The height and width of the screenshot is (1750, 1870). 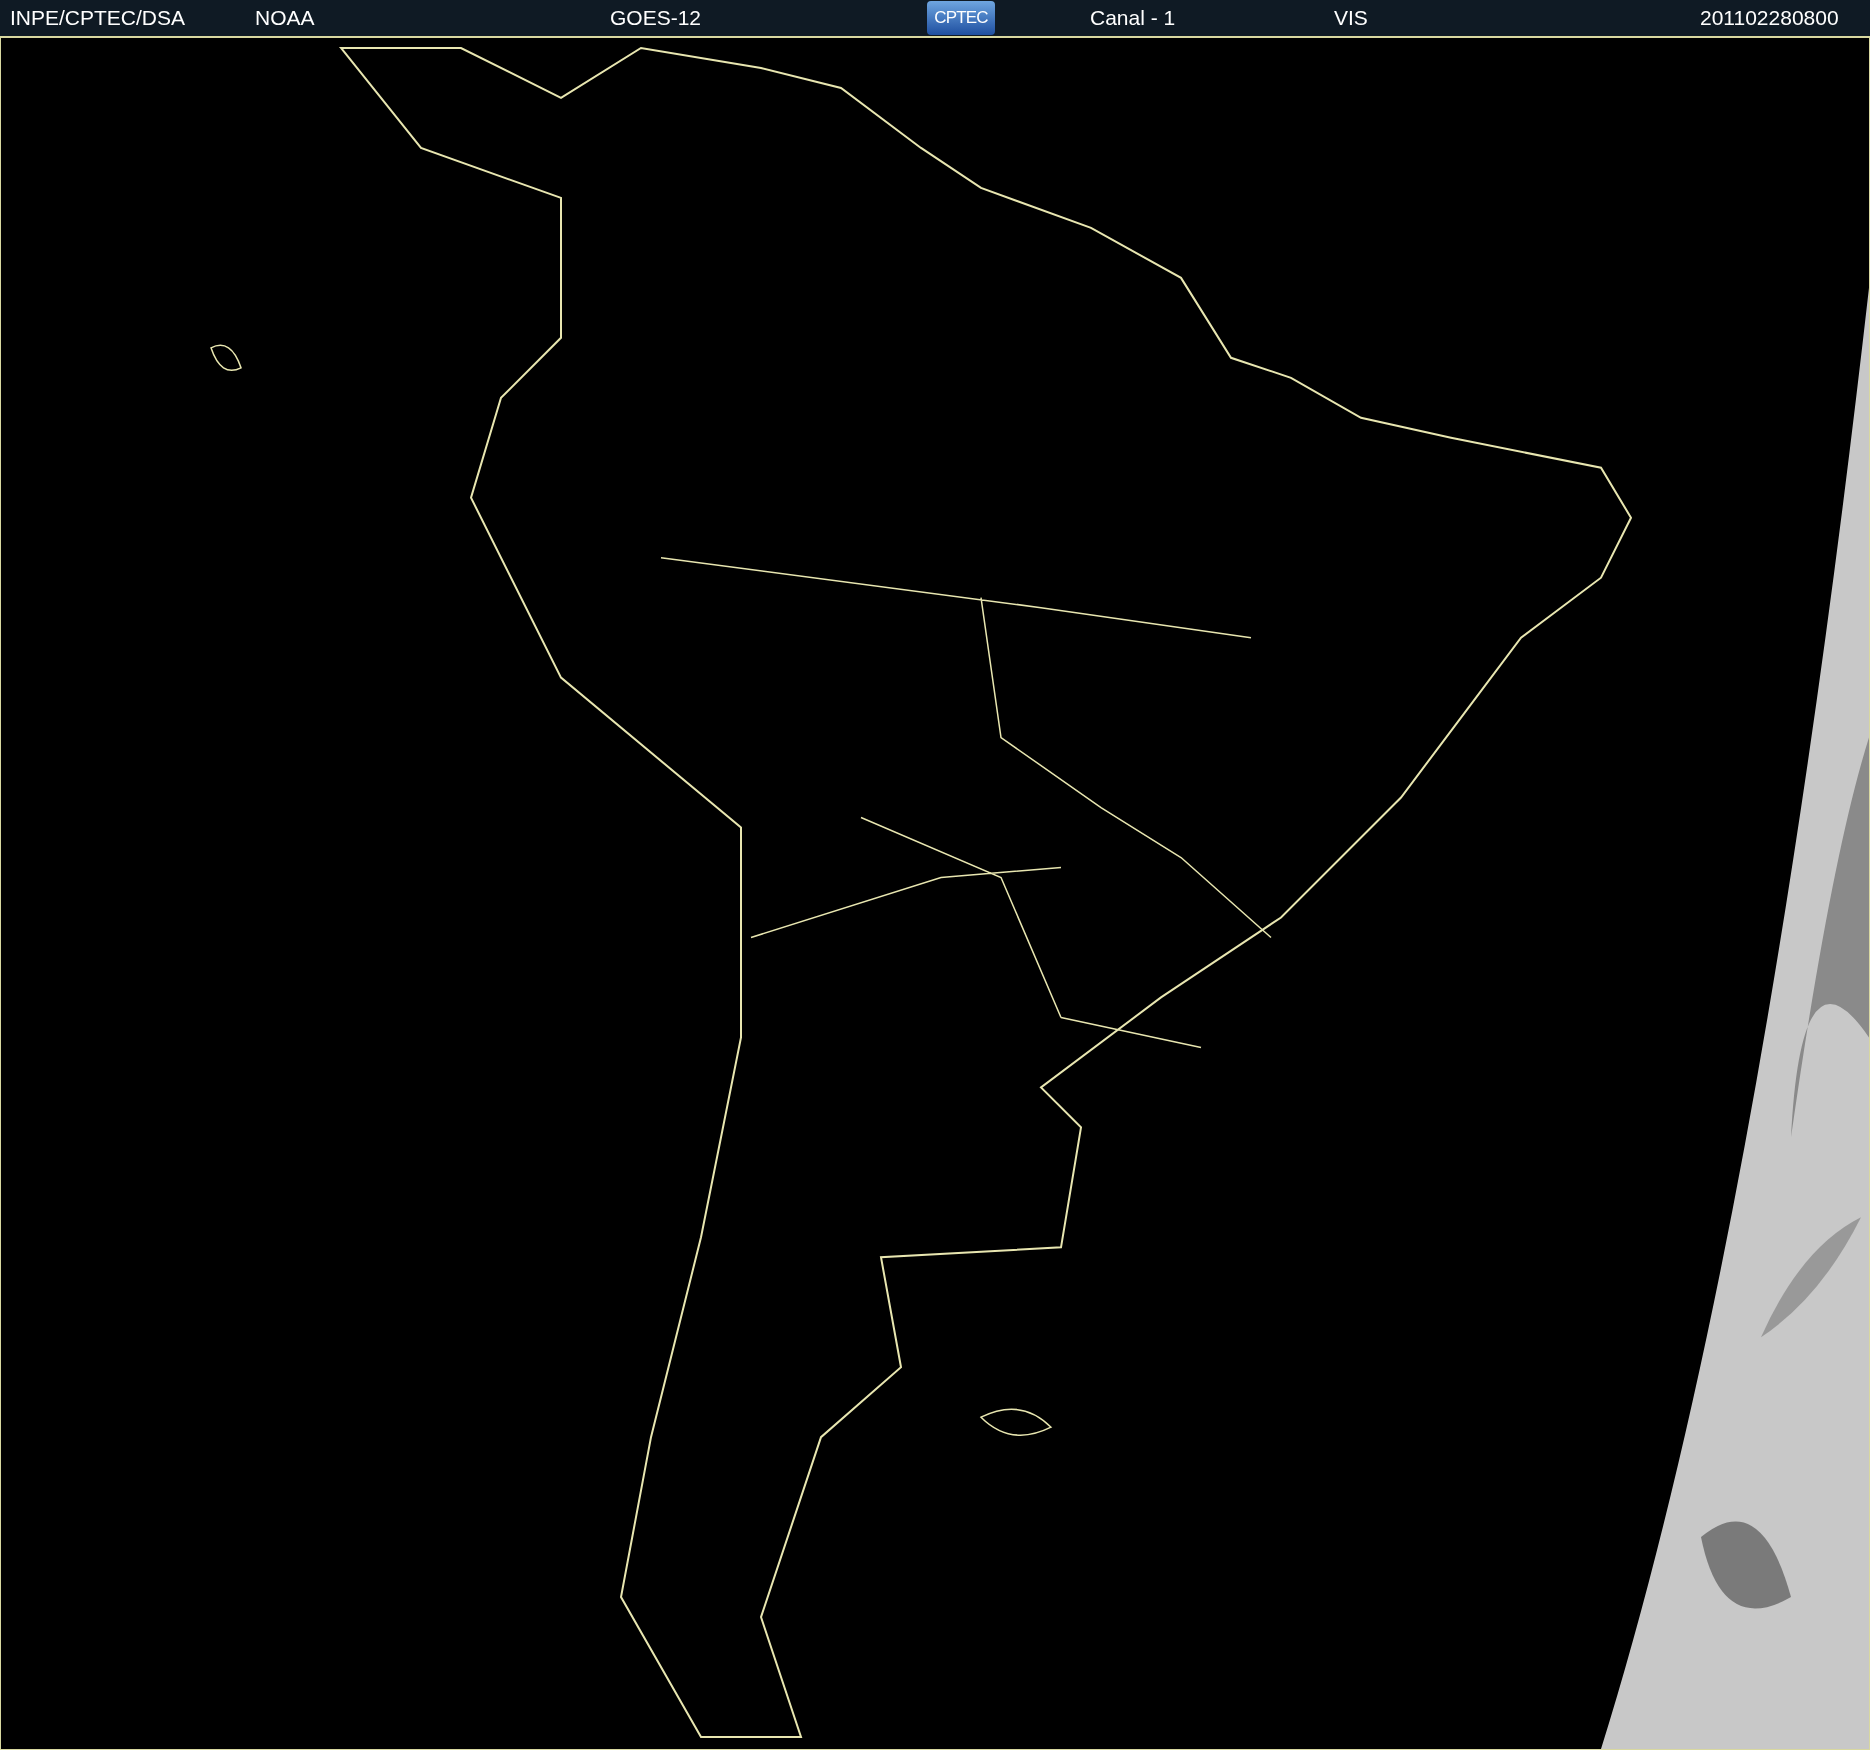 What do you see at coordinates (1133, 18) in the screenshot?
I see `header-label: Canal - 1` at bounding box center [1133, 18].